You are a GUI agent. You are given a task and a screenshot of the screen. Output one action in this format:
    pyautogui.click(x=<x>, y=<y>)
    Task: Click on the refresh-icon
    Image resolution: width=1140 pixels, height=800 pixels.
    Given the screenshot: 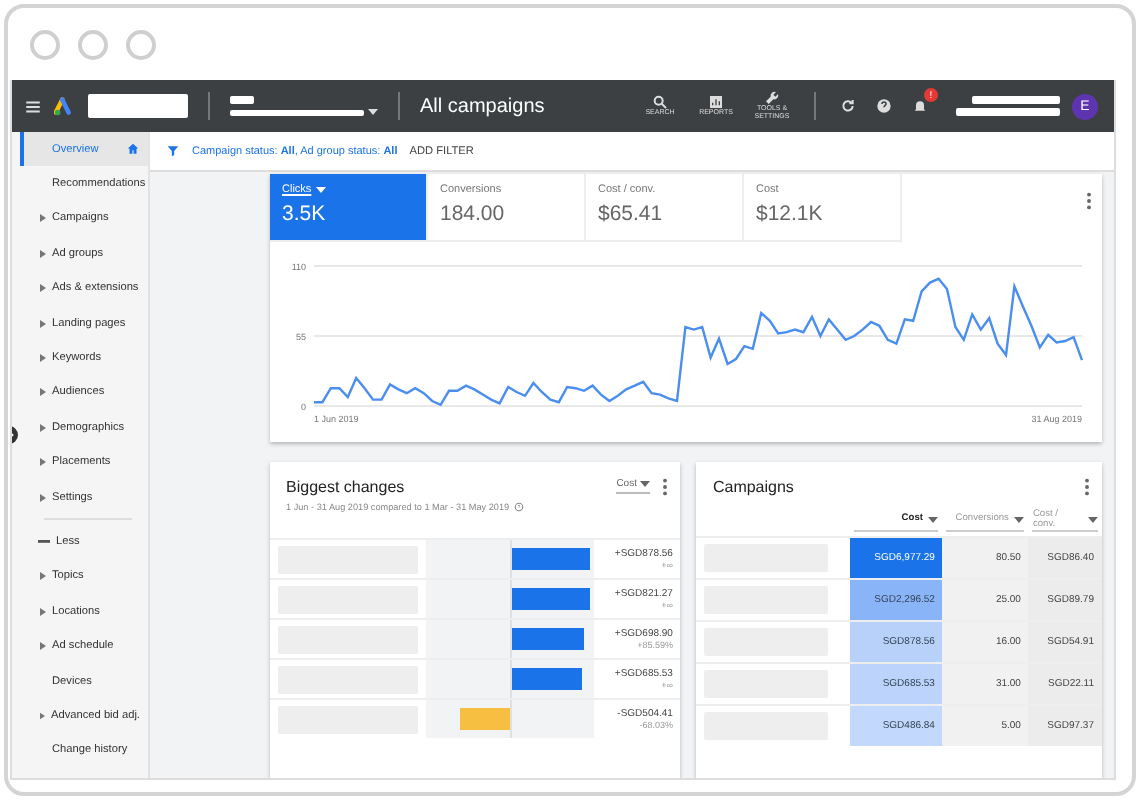 What is the action you would take?
    pyautogui.click(x=848, y=106)
    